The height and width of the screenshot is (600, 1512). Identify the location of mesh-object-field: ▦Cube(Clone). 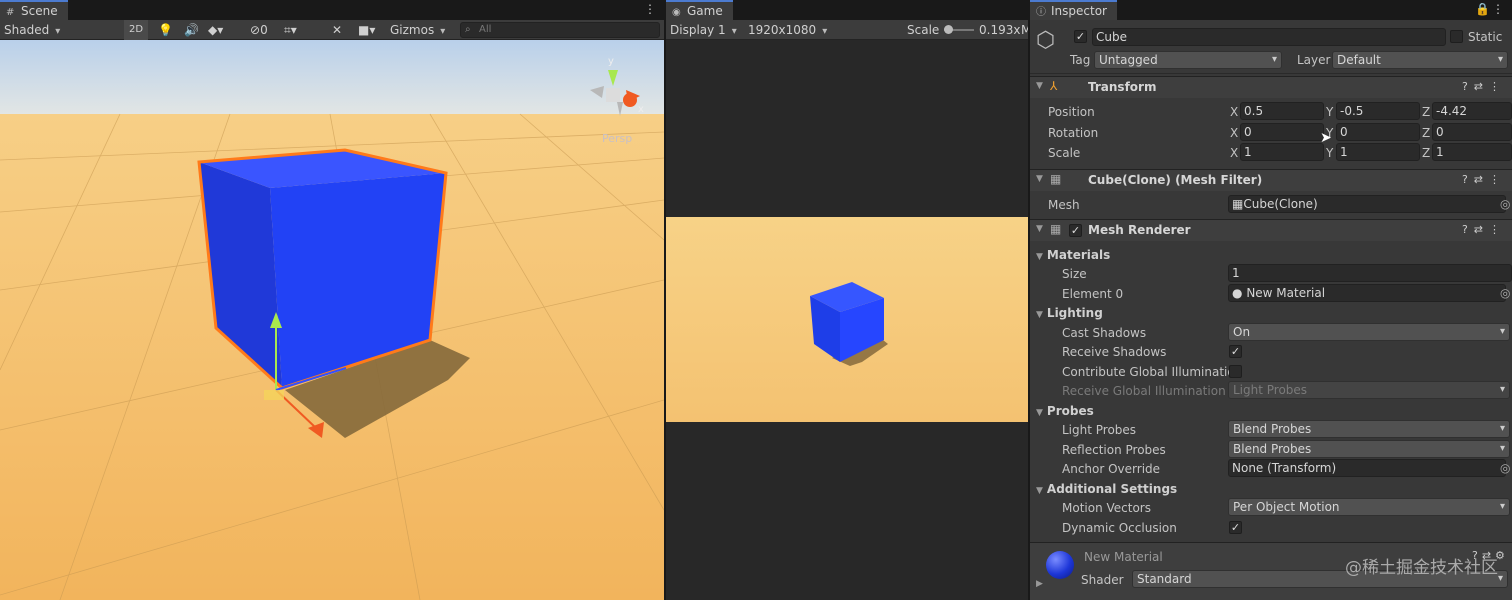
(1367, 204).